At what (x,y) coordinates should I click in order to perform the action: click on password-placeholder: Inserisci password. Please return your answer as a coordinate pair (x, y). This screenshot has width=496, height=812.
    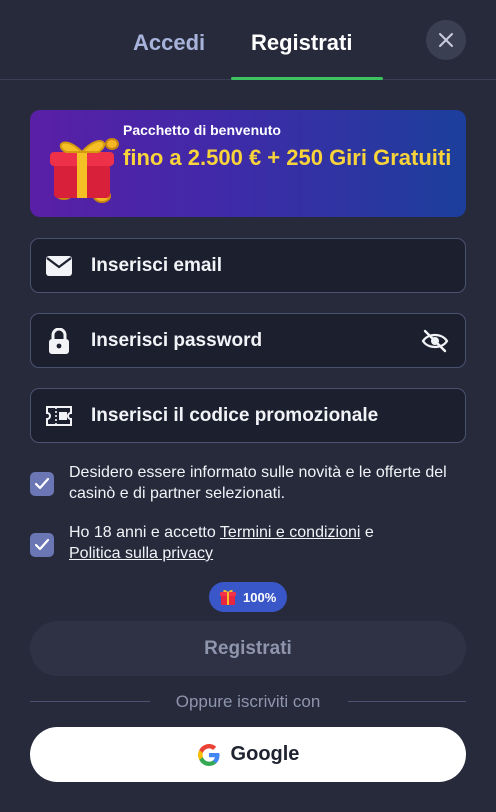
    Looking at the image, I should click on (177, 340).